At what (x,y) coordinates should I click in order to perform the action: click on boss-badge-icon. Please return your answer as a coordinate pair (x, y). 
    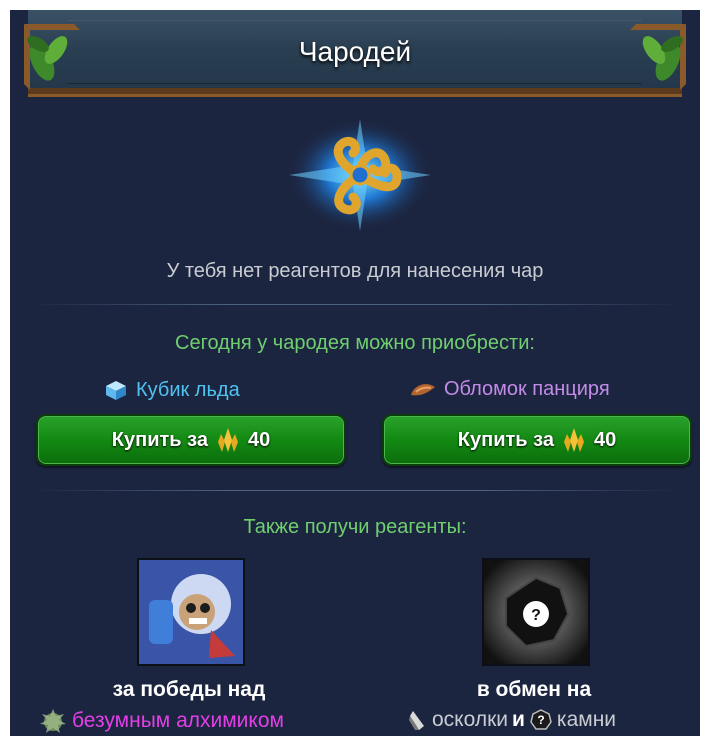
    Looking at the image, I should click on (53, 721).